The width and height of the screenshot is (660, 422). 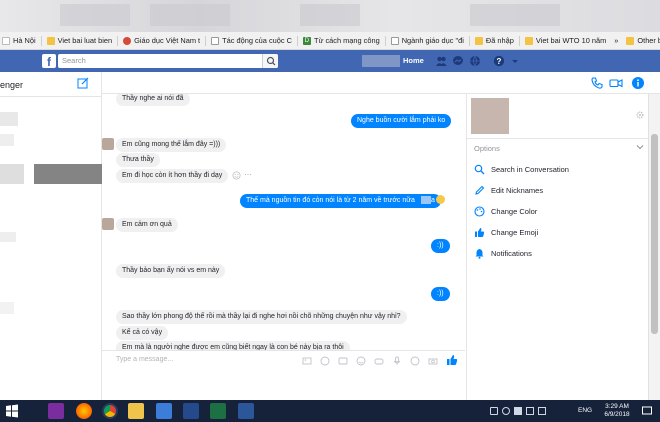 I want to click on caret-down-icon, so click(x=515, y=61).